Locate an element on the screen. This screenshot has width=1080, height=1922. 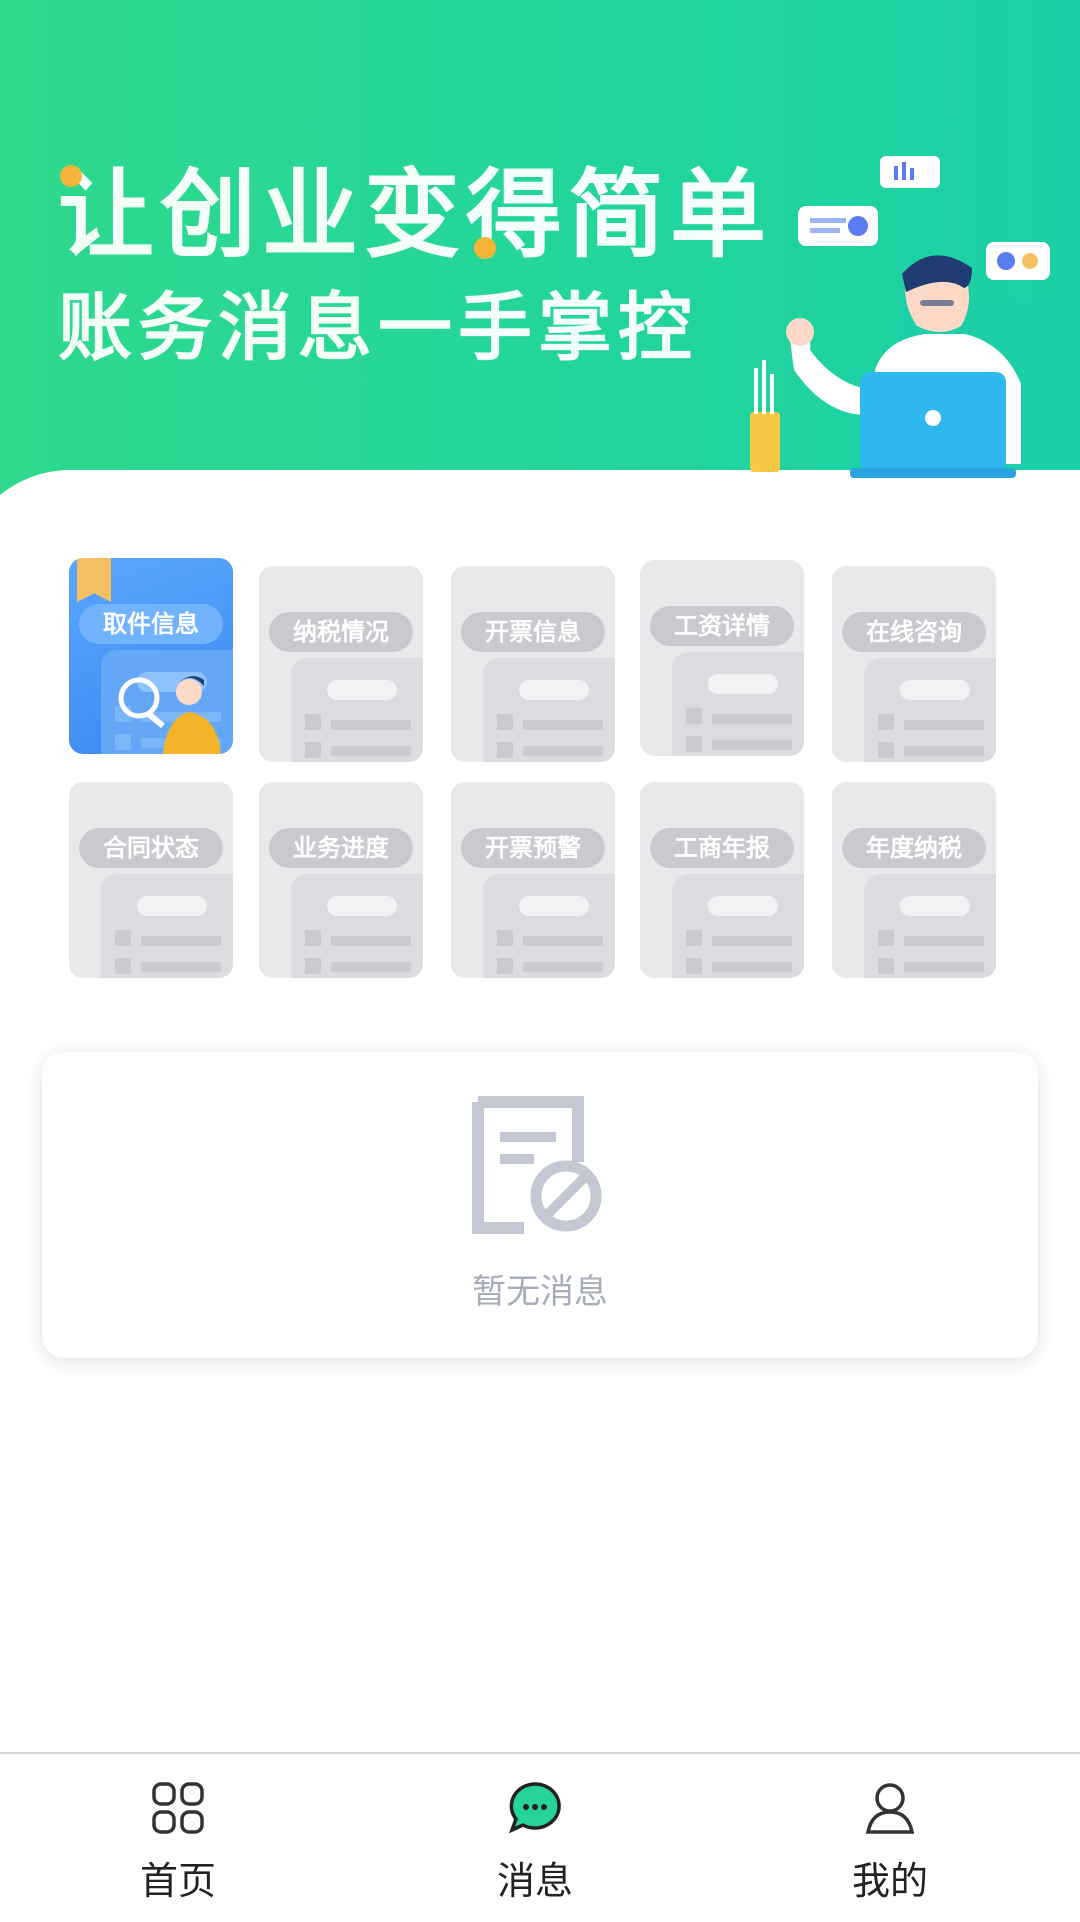
menu-item-label: 年度纳税 is located at coordinates (914, 848).